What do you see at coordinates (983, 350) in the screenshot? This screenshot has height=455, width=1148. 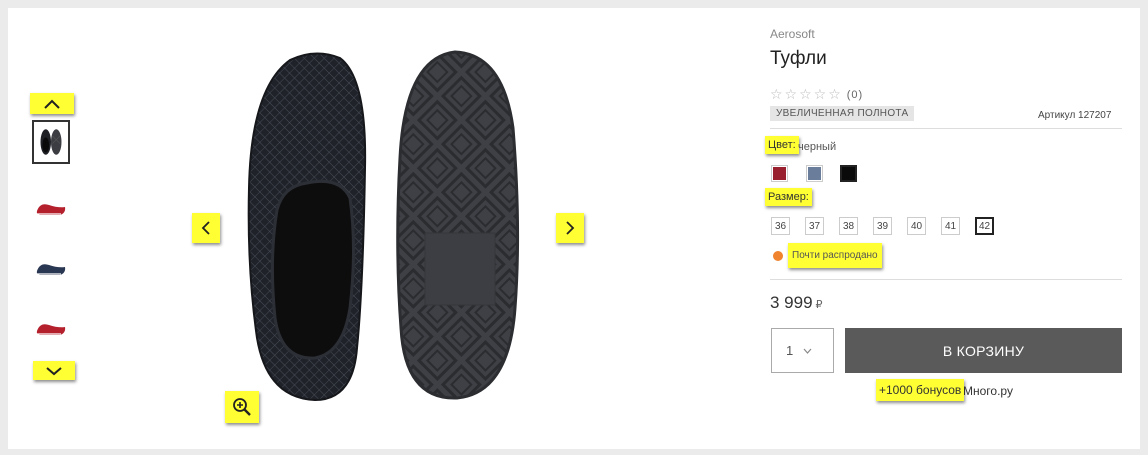 I see `add-to-cart-button: В КОРЗИНУ` at bounding box center [983, 350].